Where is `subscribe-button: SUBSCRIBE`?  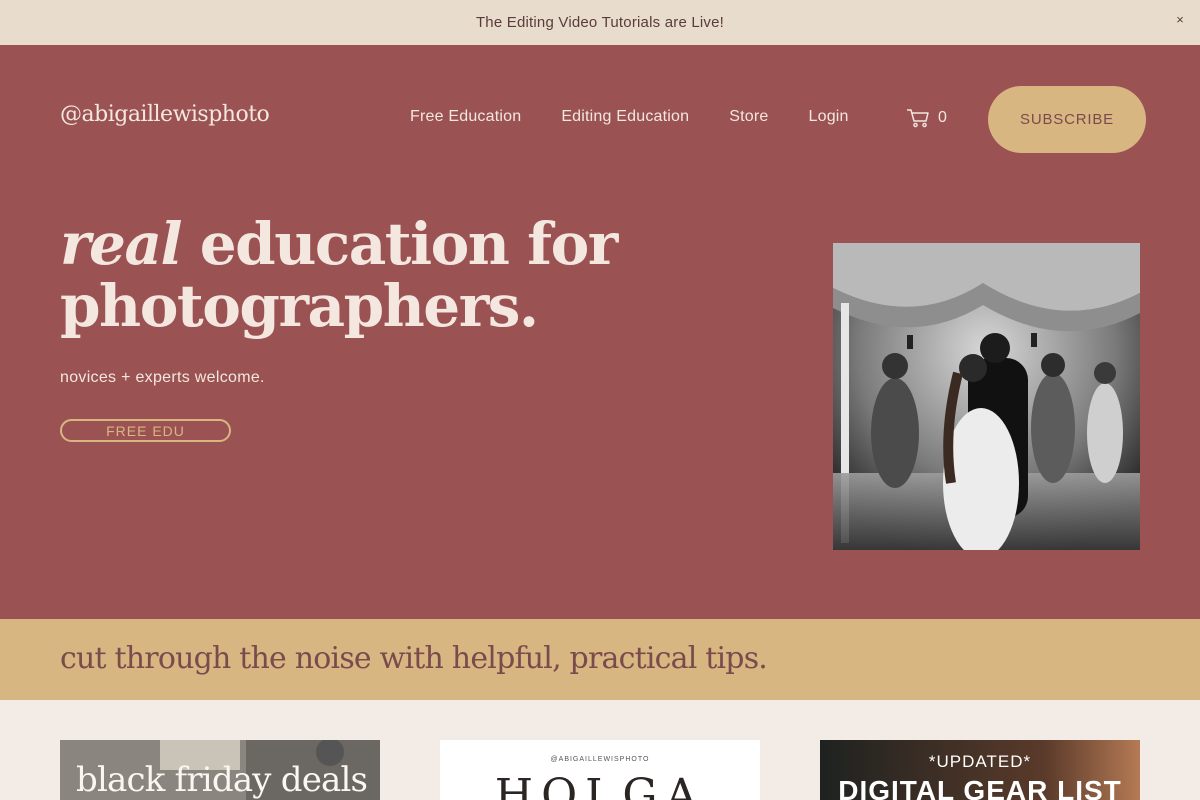 subscribe-button: SUBSCRIBE is located at coordinates (1067, 119).